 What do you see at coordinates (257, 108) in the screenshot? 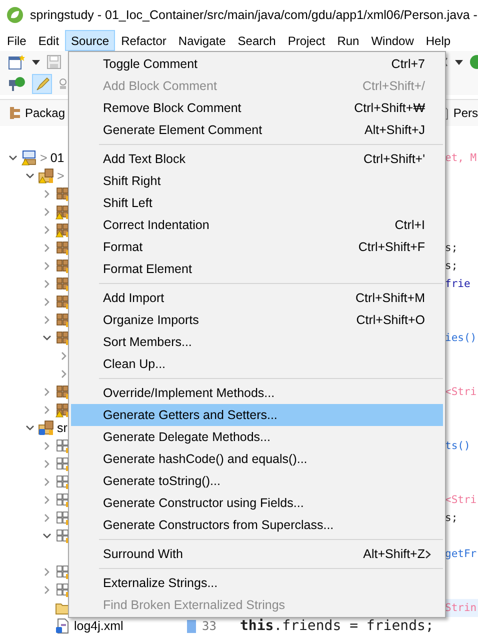
I see `menu-item: Remove Block Comment Ctrl+Shift+₩` at bounding box center [257, 108].